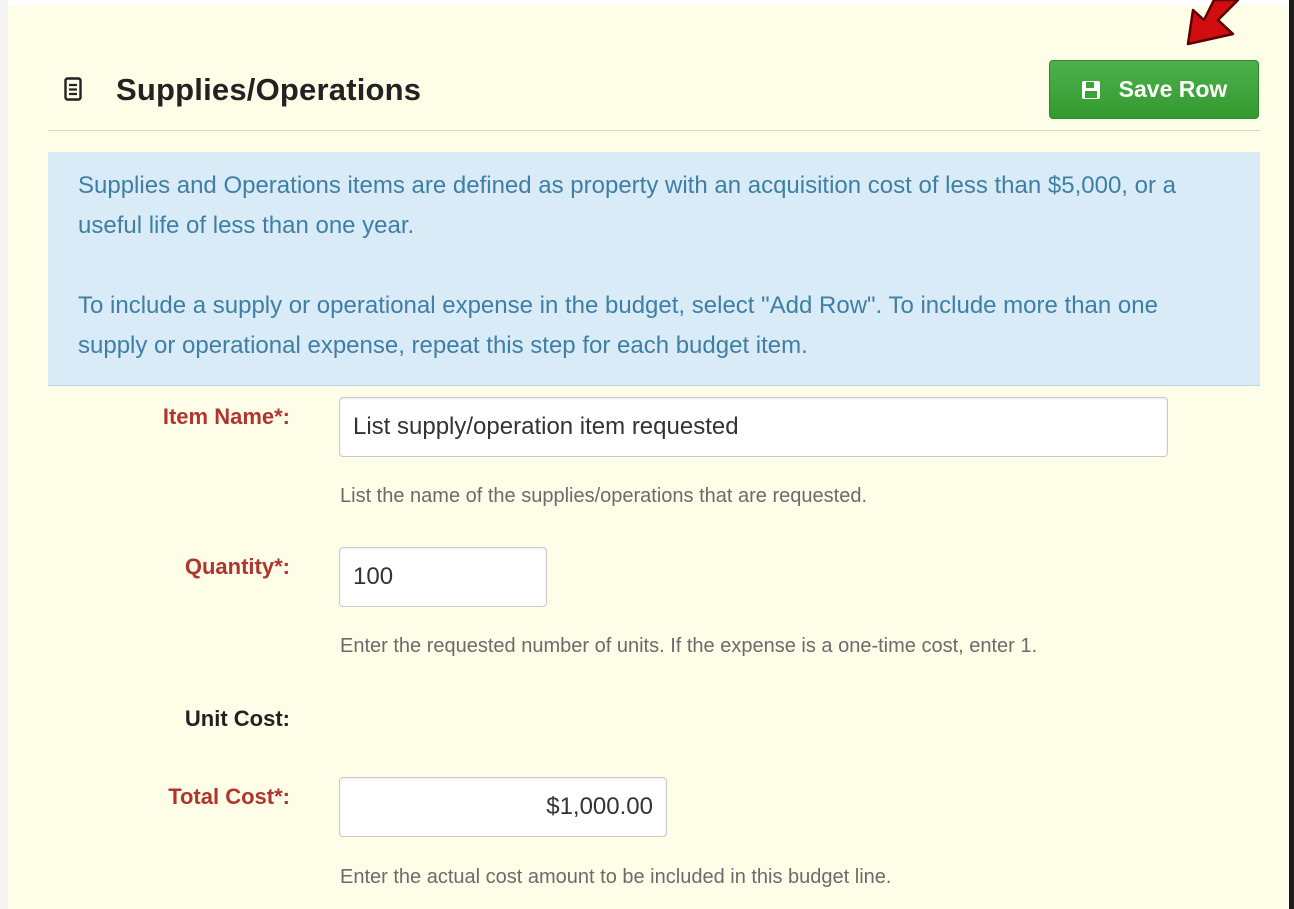  I want to click on item-name-label: Item Name*:, so click(226, 416).